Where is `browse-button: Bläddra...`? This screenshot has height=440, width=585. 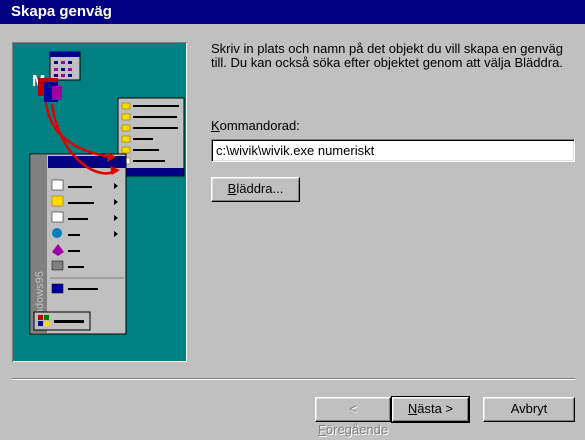
browse-button: Bläddra... is located at coordinates (255, 189).